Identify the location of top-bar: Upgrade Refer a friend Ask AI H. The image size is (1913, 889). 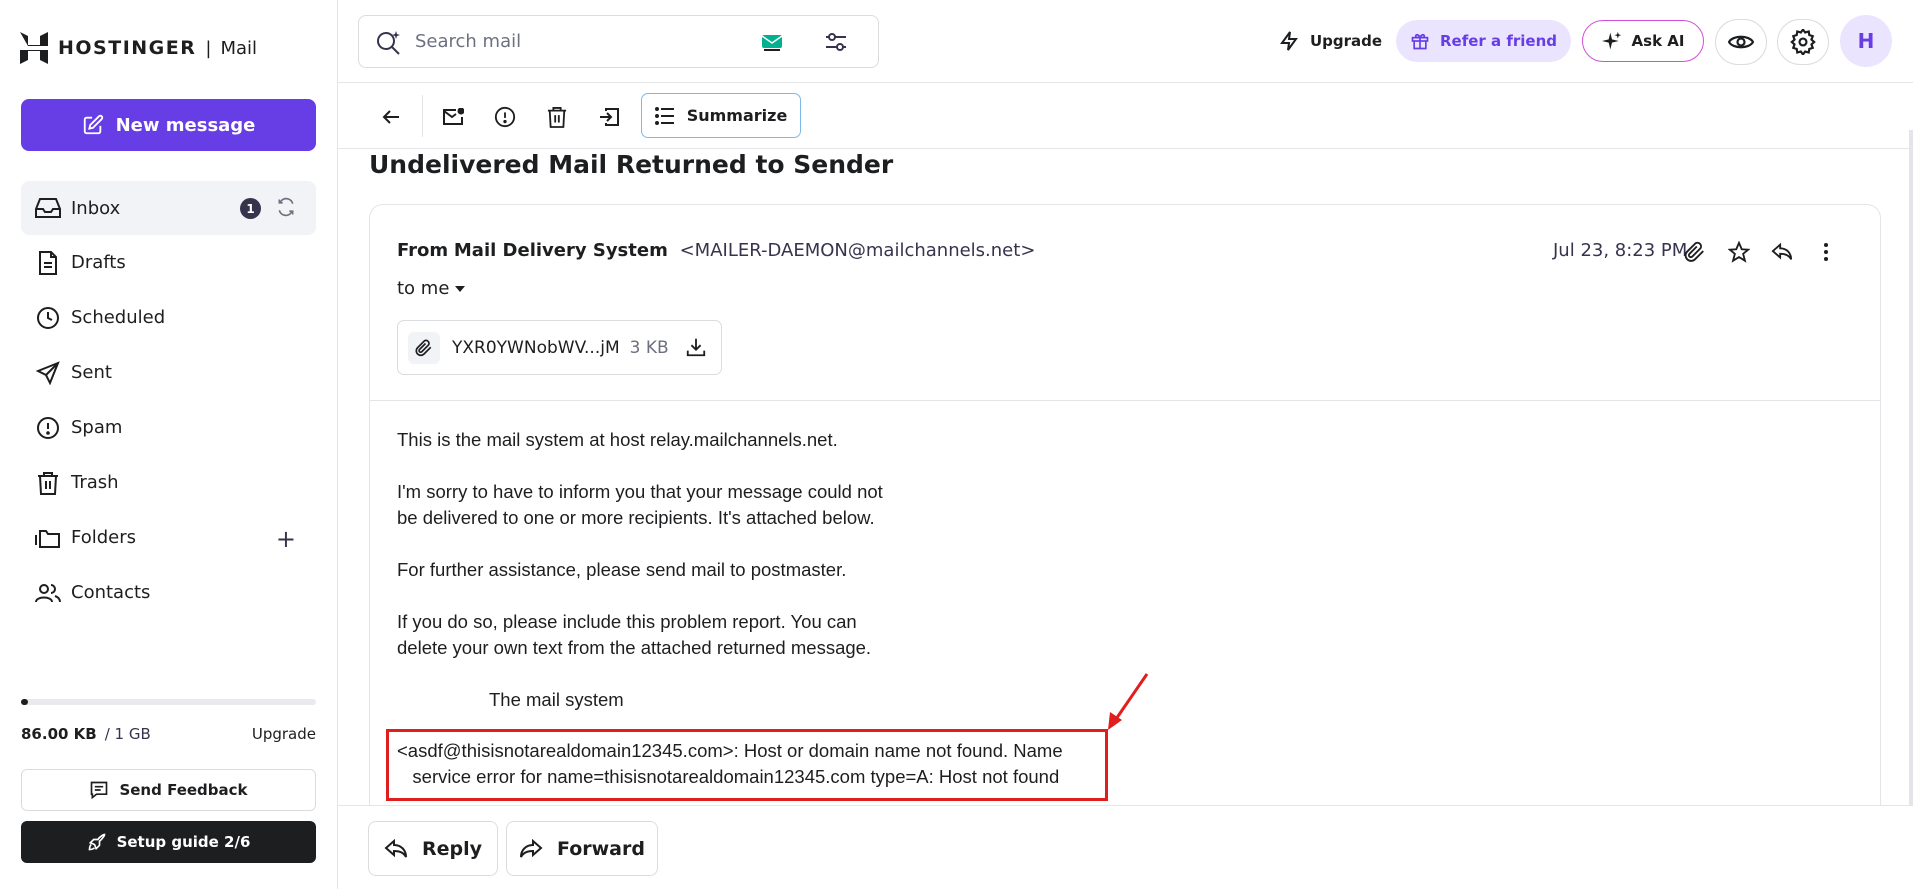
(1125, 41).